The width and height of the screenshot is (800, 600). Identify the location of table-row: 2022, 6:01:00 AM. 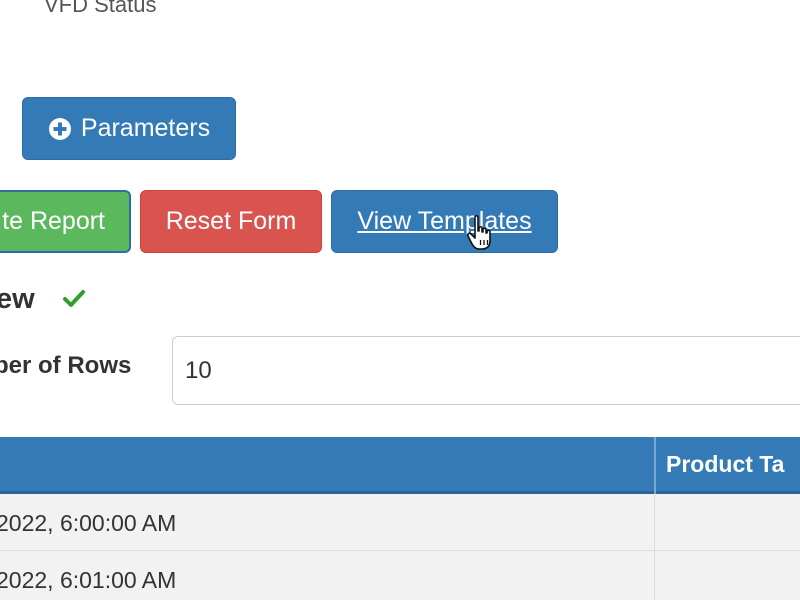
(400, 575).